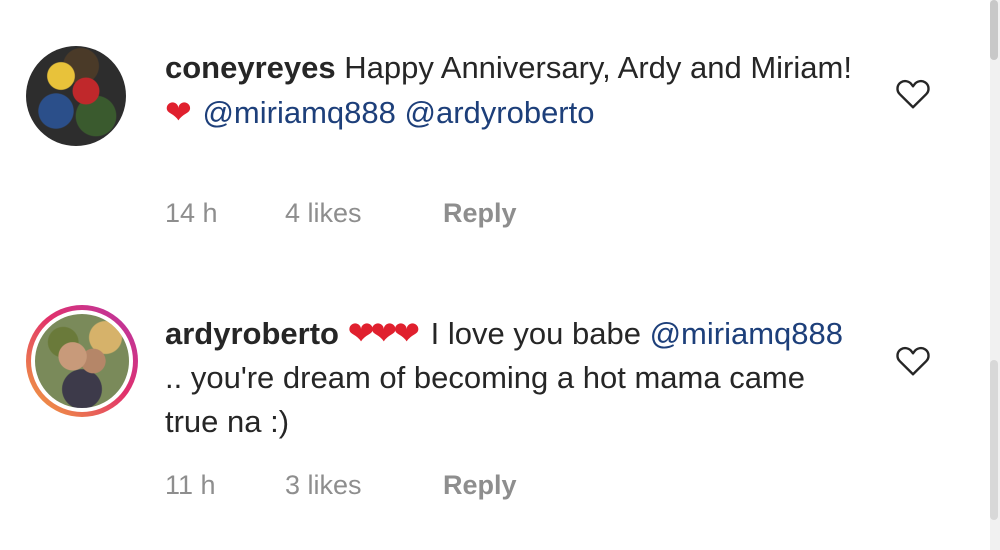 The width and height of the screenshot is (1000, 550). I want to click on comment-likes: 3 likes, so click(364, 485).